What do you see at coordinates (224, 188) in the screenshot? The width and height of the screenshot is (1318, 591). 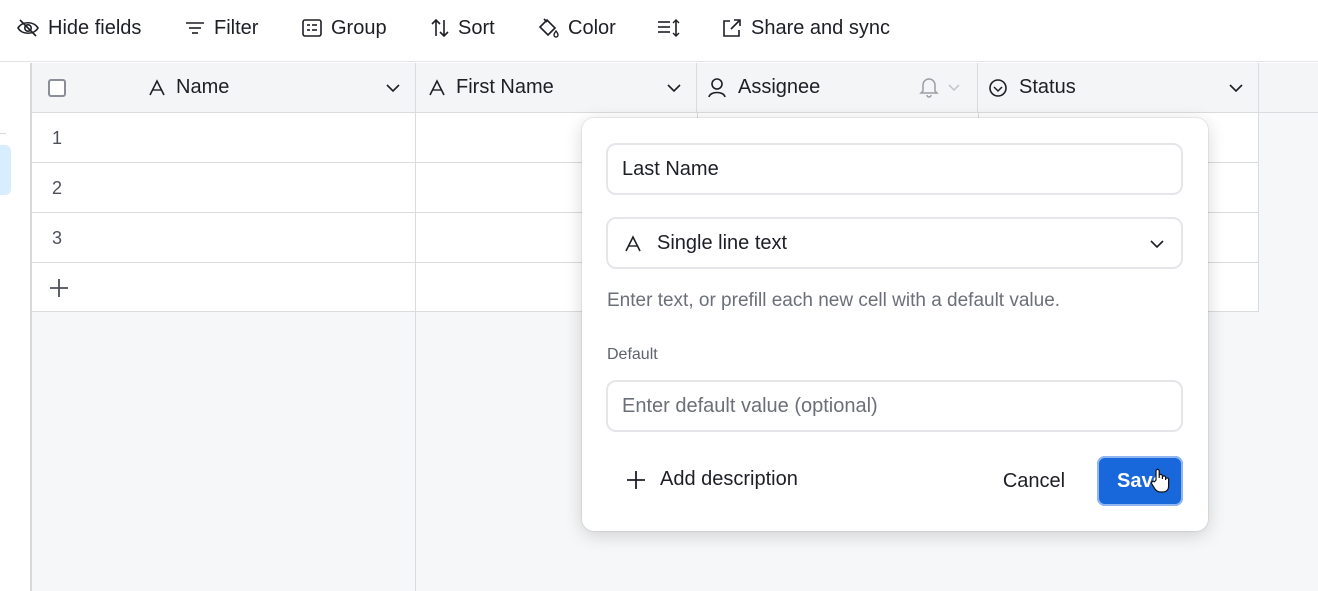 I see `table-row: 2` at bounding box center [224, 188].